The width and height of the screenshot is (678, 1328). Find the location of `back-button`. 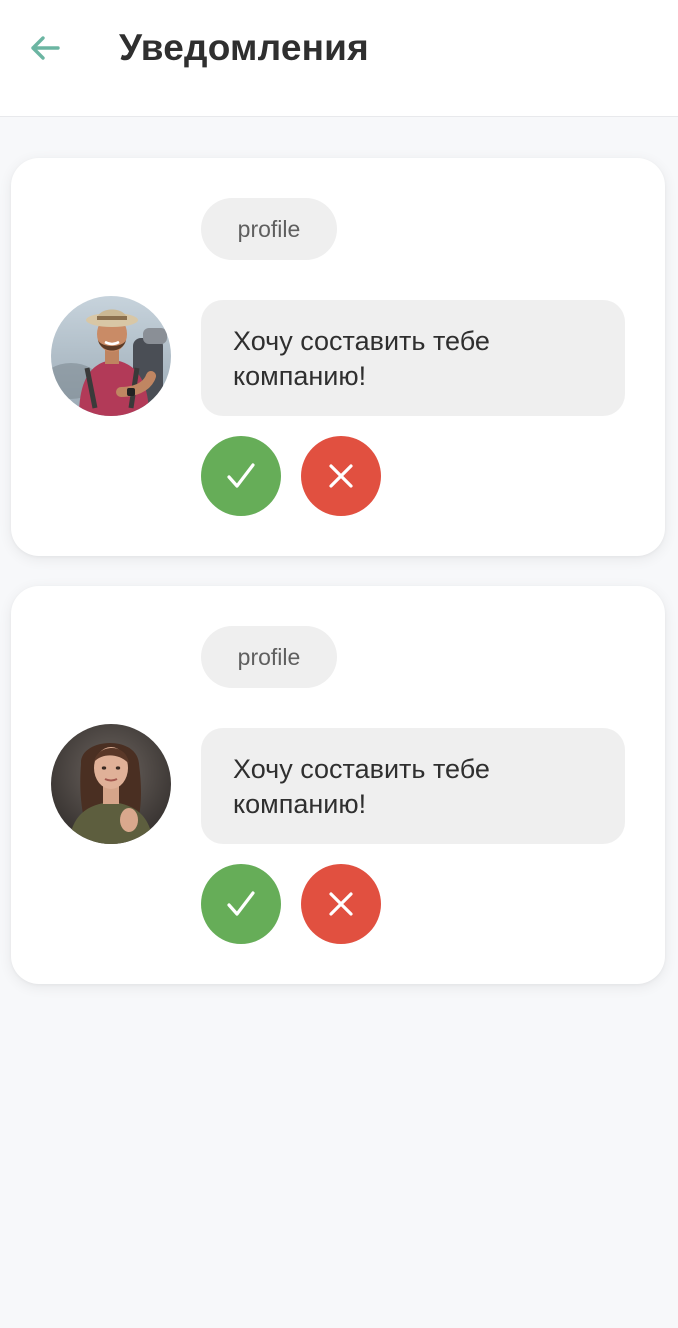

back-button is located at coordinates (45, 48).